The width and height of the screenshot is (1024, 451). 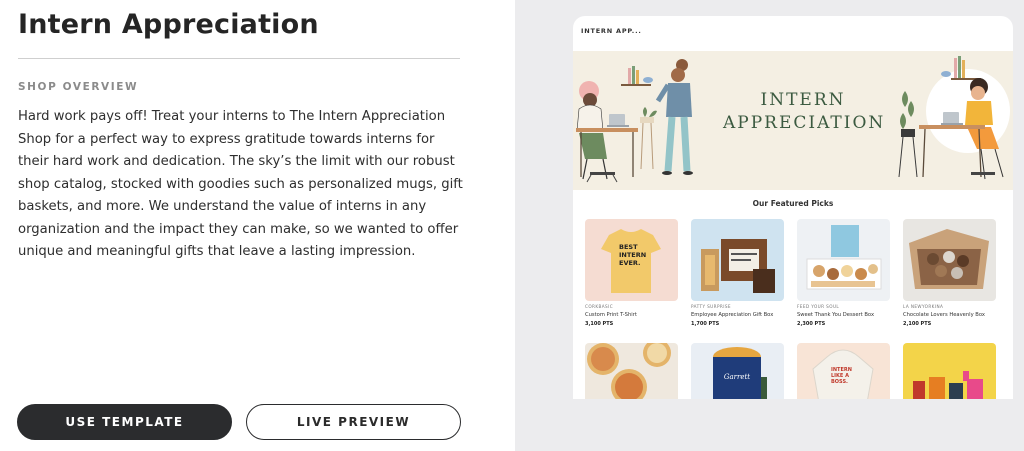 I want to click on product-points: 2,300 PTS, so click(x=811, y=324).